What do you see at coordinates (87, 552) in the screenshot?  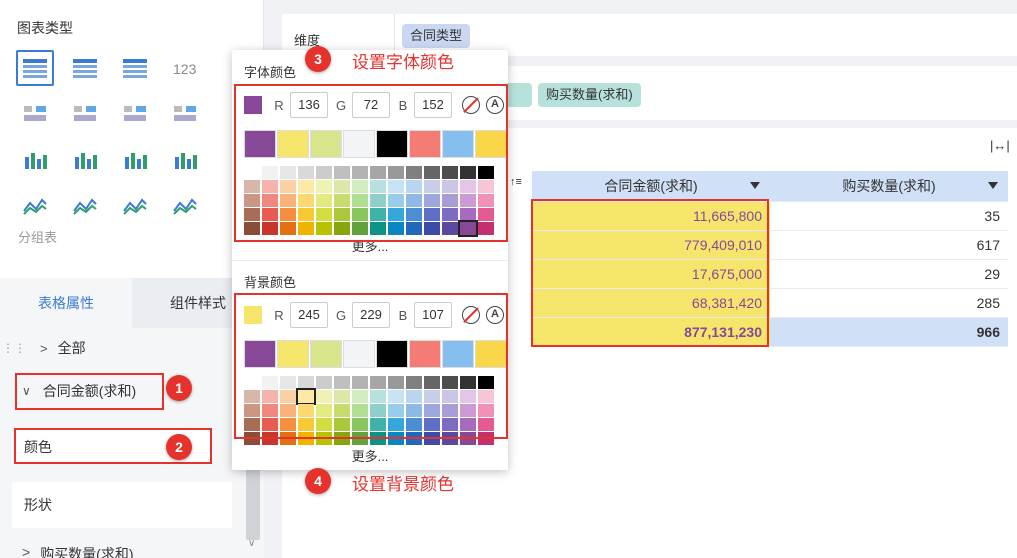 I see `prop-purchase-qty-label: 购买数量(求和)` at bounding box center [87, 552].